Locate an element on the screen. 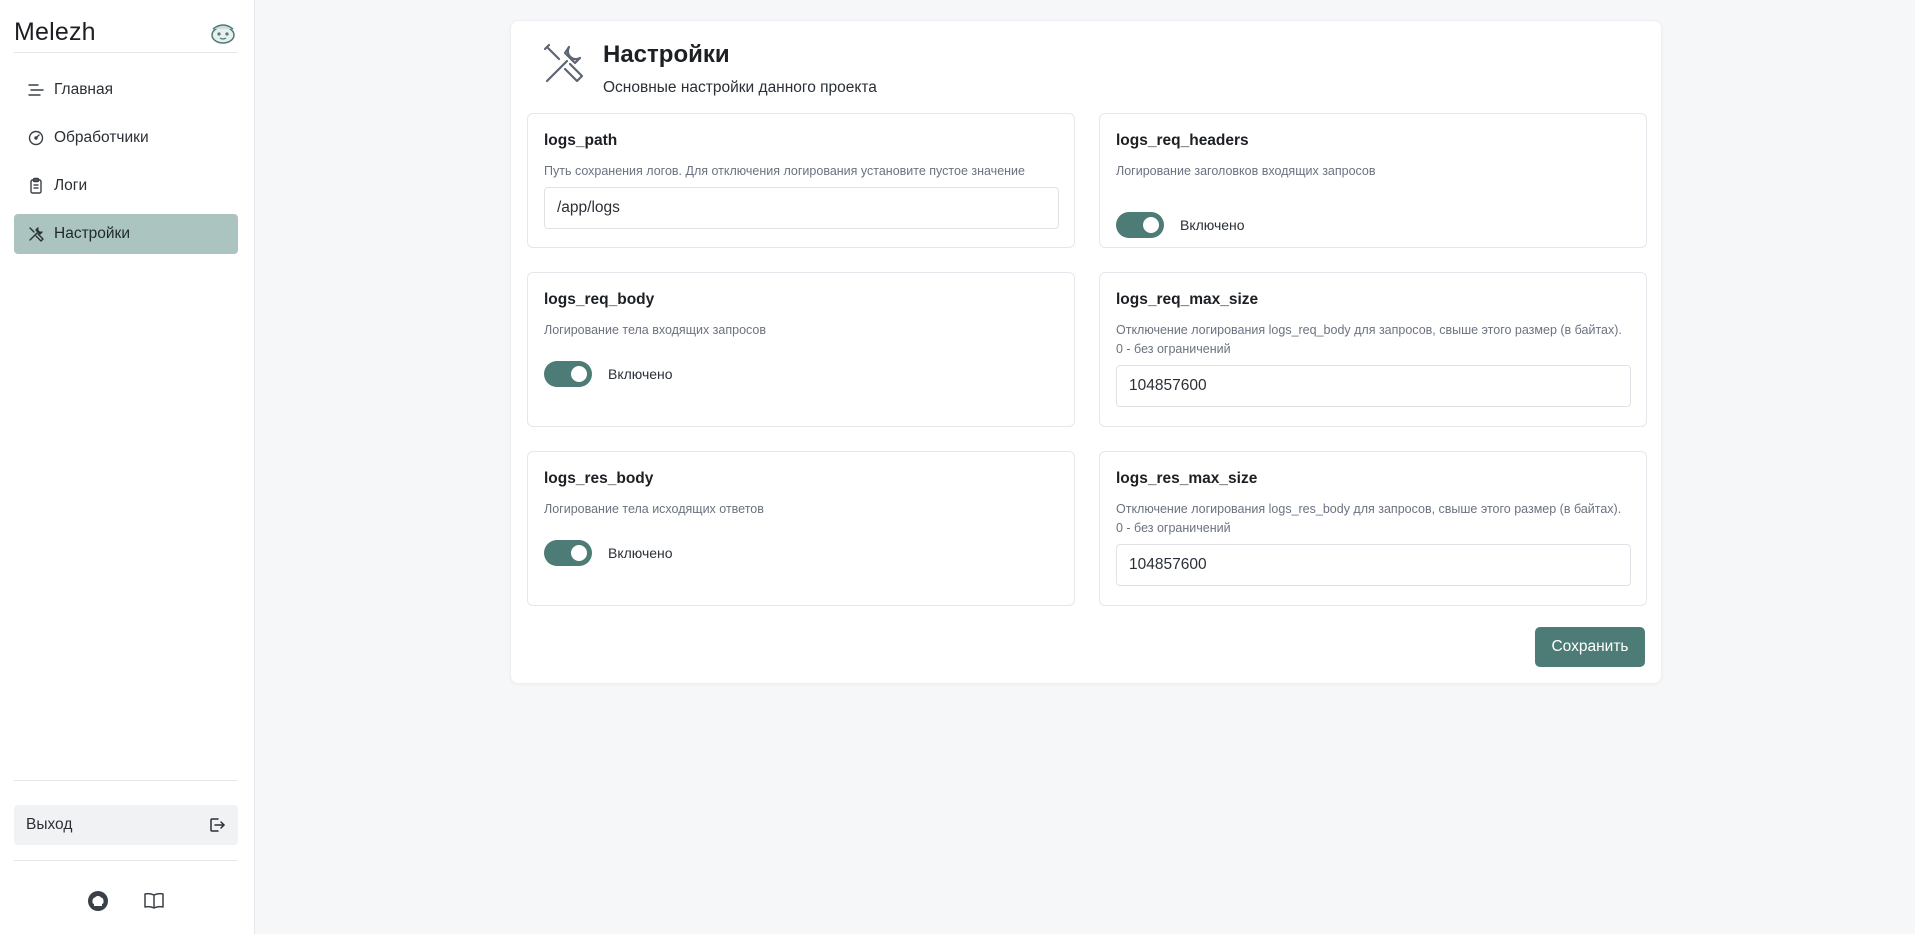  sidebar-item-label: Логи is located at coordinates (71, 185).